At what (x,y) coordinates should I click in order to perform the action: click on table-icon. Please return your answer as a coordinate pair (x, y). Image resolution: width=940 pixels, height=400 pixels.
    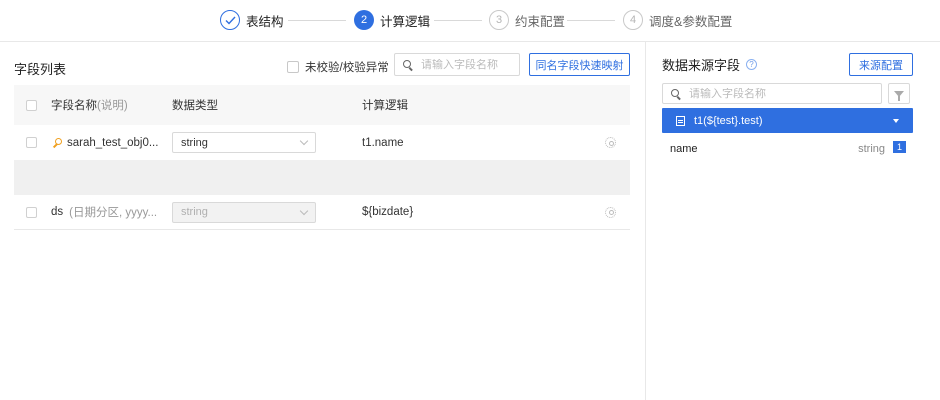
    Looking at the image, I should click on (680, 120).